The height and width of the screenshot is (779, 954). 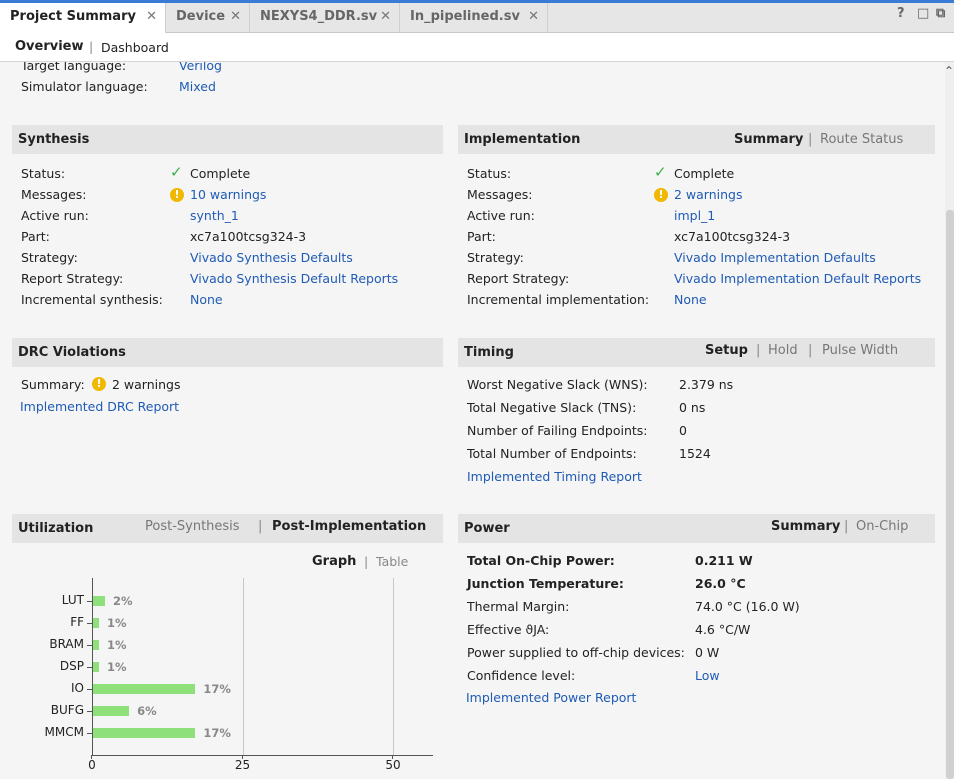 What do you see at coordinates (214, 215) in the screenshot?
I see `active-run-link: synth_1` at bounding box center [214, 215].